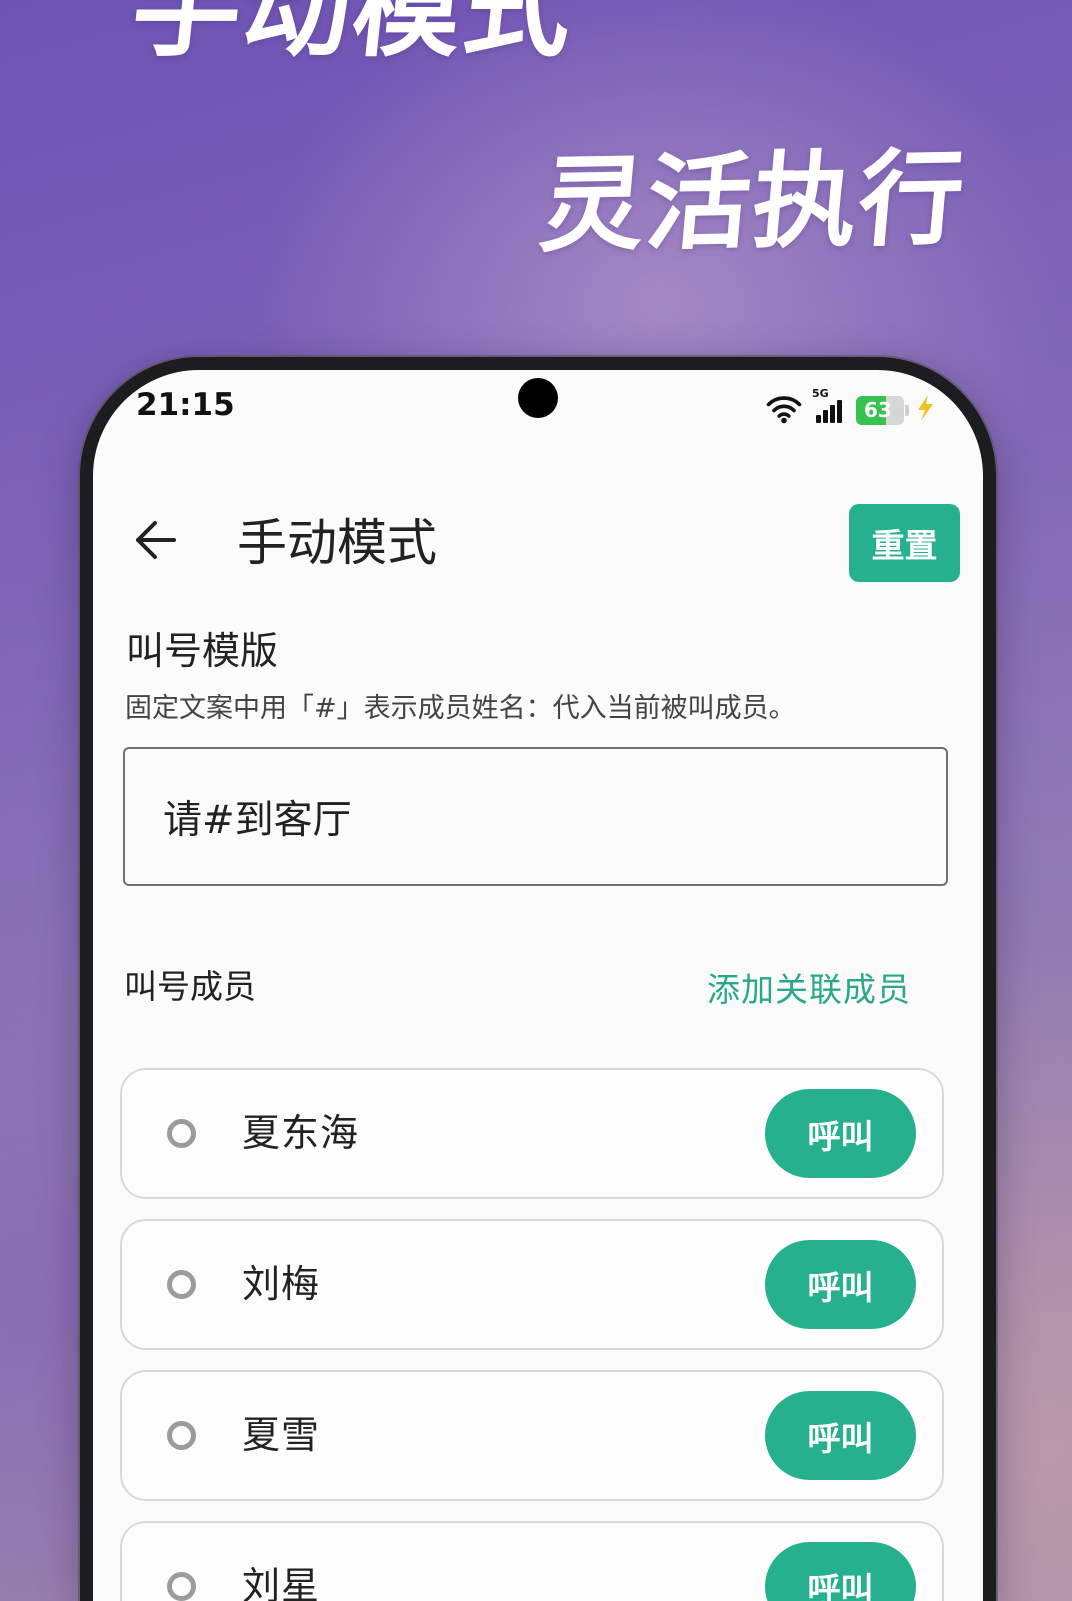  What do you see at coordinates (281, 1582) in the screenshot?
I see `member-name: 刘星` at bounding box center [281, 1582].